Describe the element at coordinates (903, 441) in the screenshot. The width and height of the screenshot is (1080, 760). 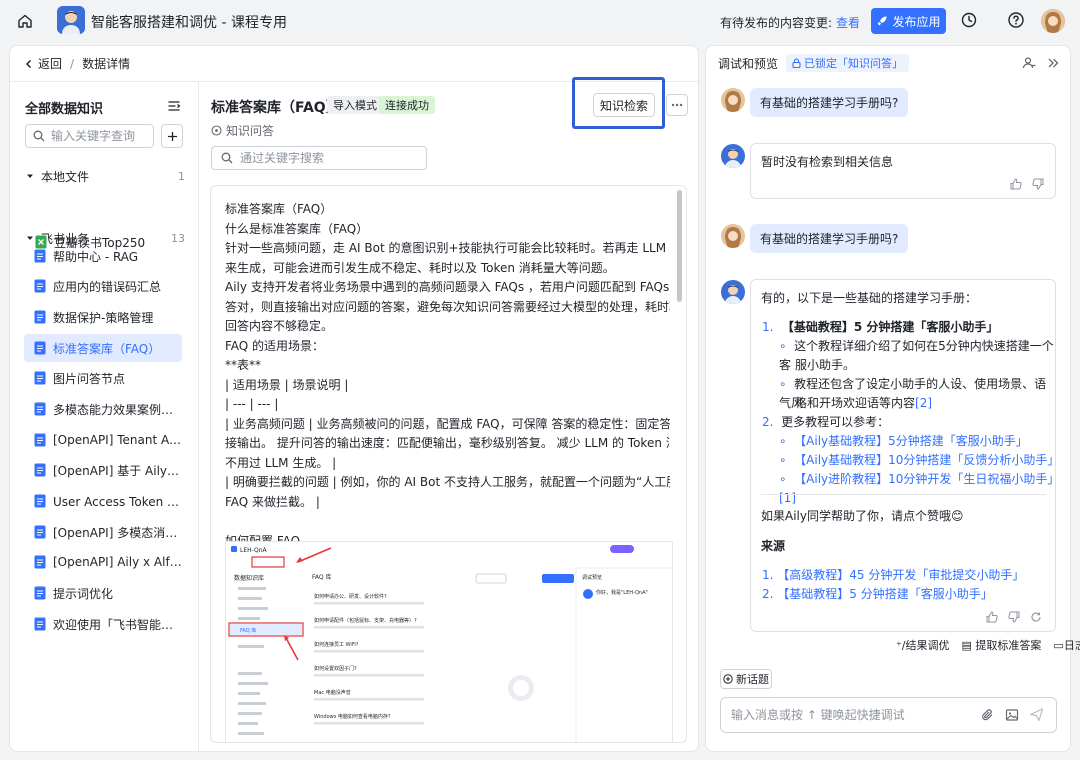
I see `tutorial-link-1: ∘ 【Aily基础教程】5分钟搭建「客服小助手」` at that location.